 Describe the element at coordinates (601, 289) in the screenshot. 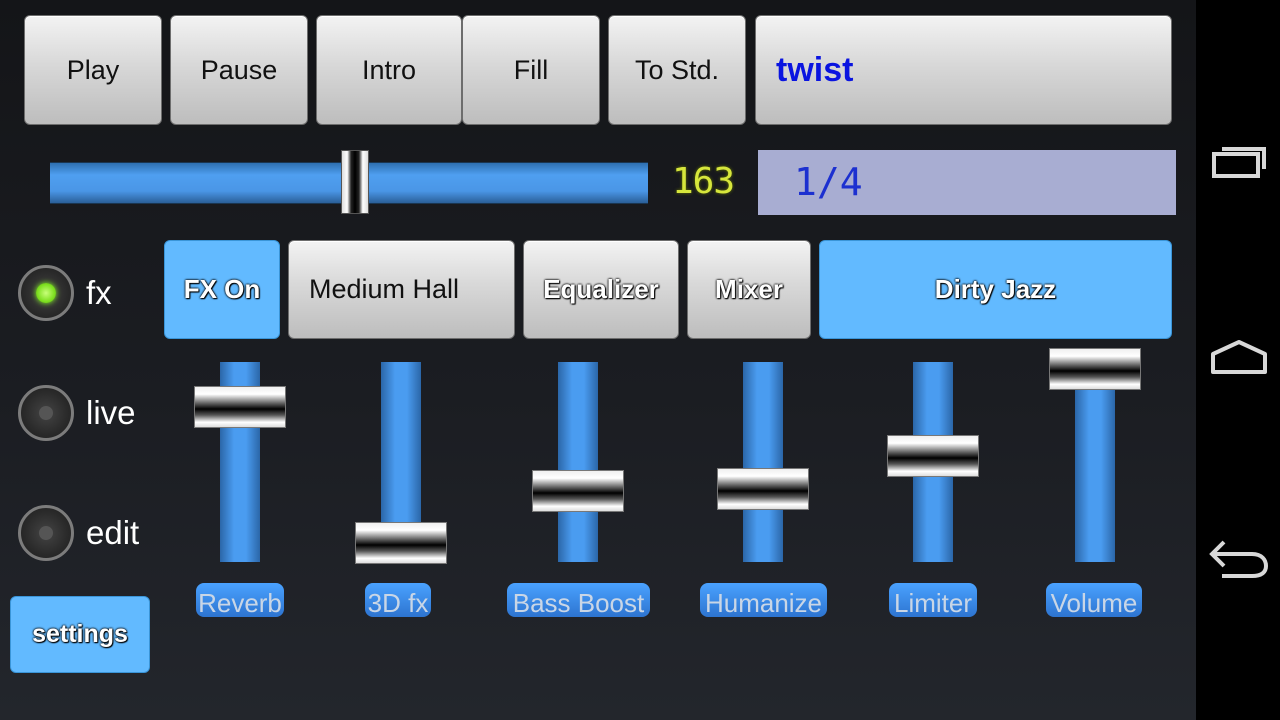

I see `equalizer-button: Equalizer` at that location.